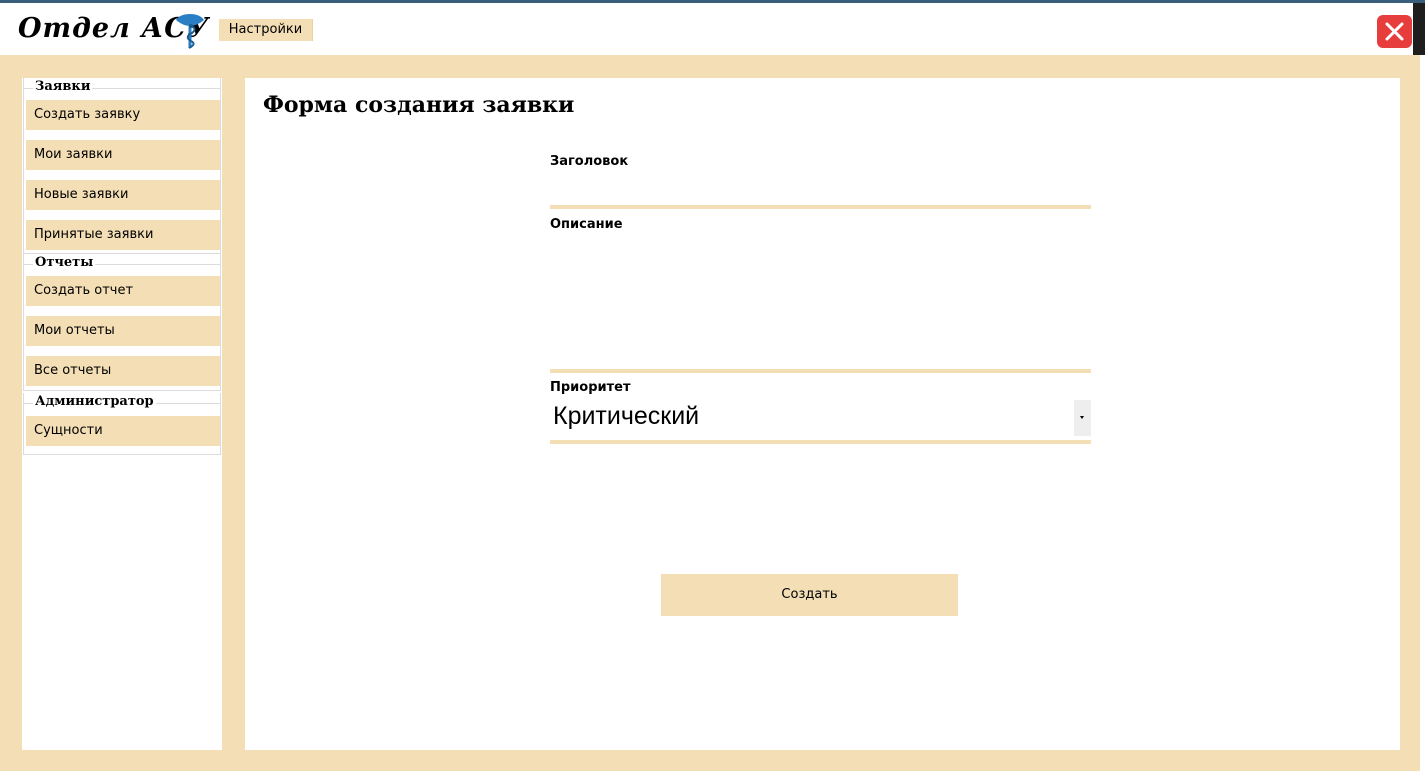  I want to click on sidebar-item-create-request: Создать заявку, so click(123, 115).